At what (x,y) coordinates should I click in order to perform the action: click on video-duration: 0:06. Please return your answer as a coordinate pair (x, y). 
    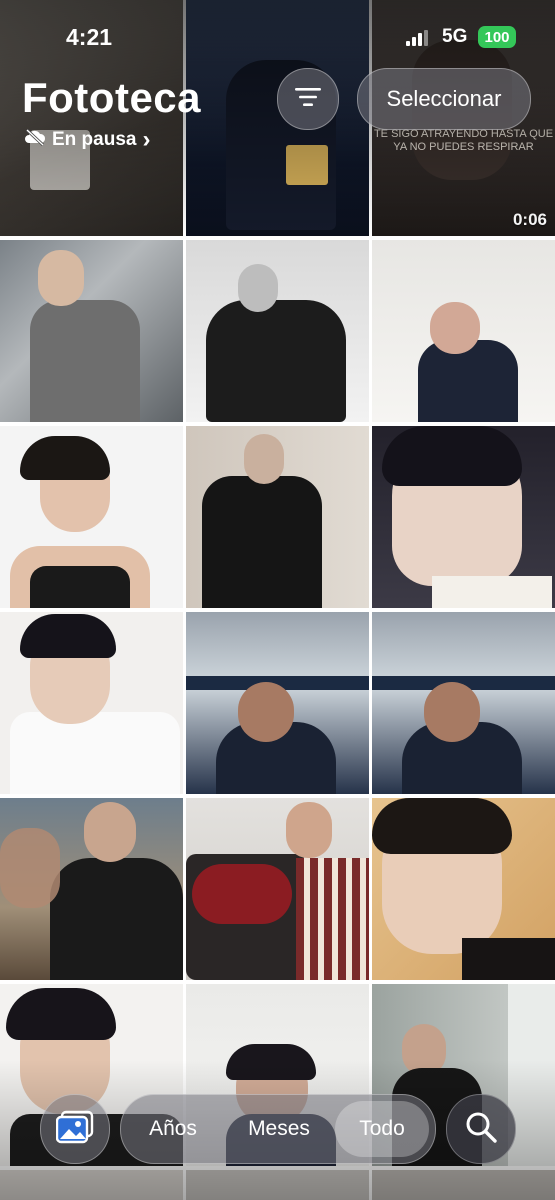
    Looking at the image, I should click on (529, 219).